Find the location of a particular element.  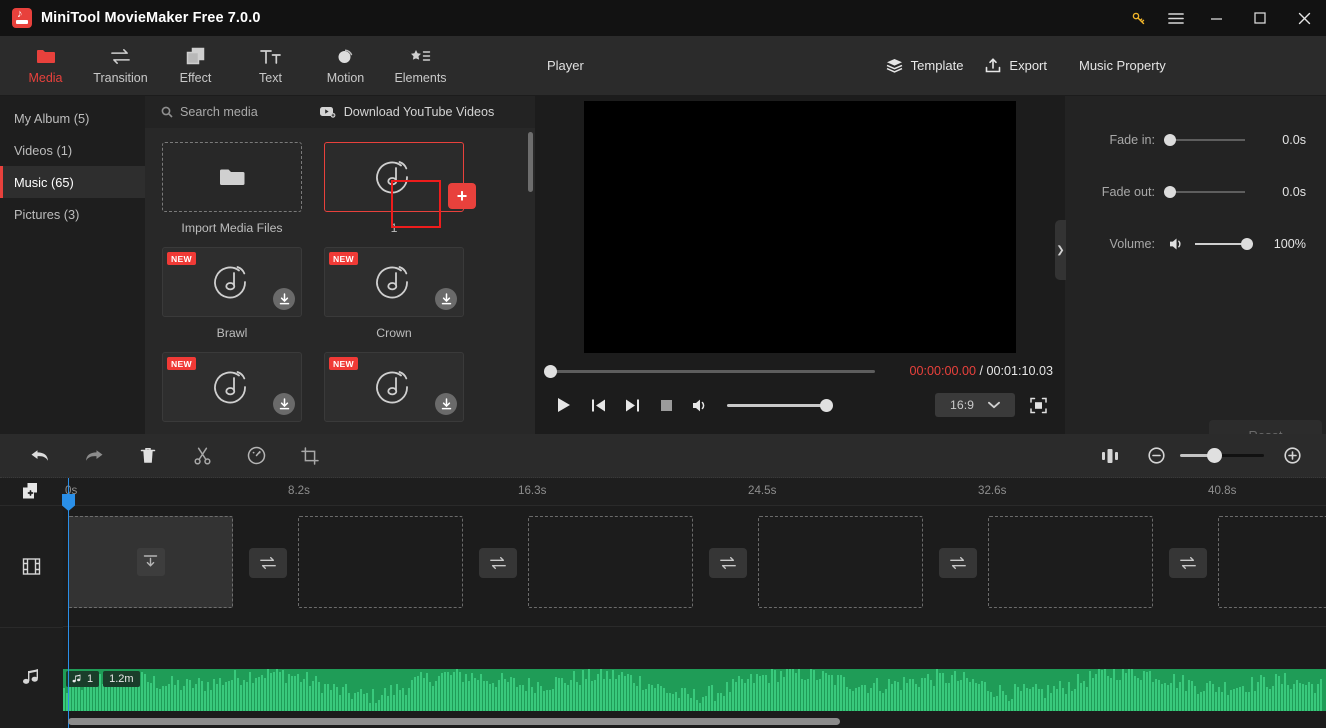

media-cell-5: NEW is located at coordinates (232, 387).